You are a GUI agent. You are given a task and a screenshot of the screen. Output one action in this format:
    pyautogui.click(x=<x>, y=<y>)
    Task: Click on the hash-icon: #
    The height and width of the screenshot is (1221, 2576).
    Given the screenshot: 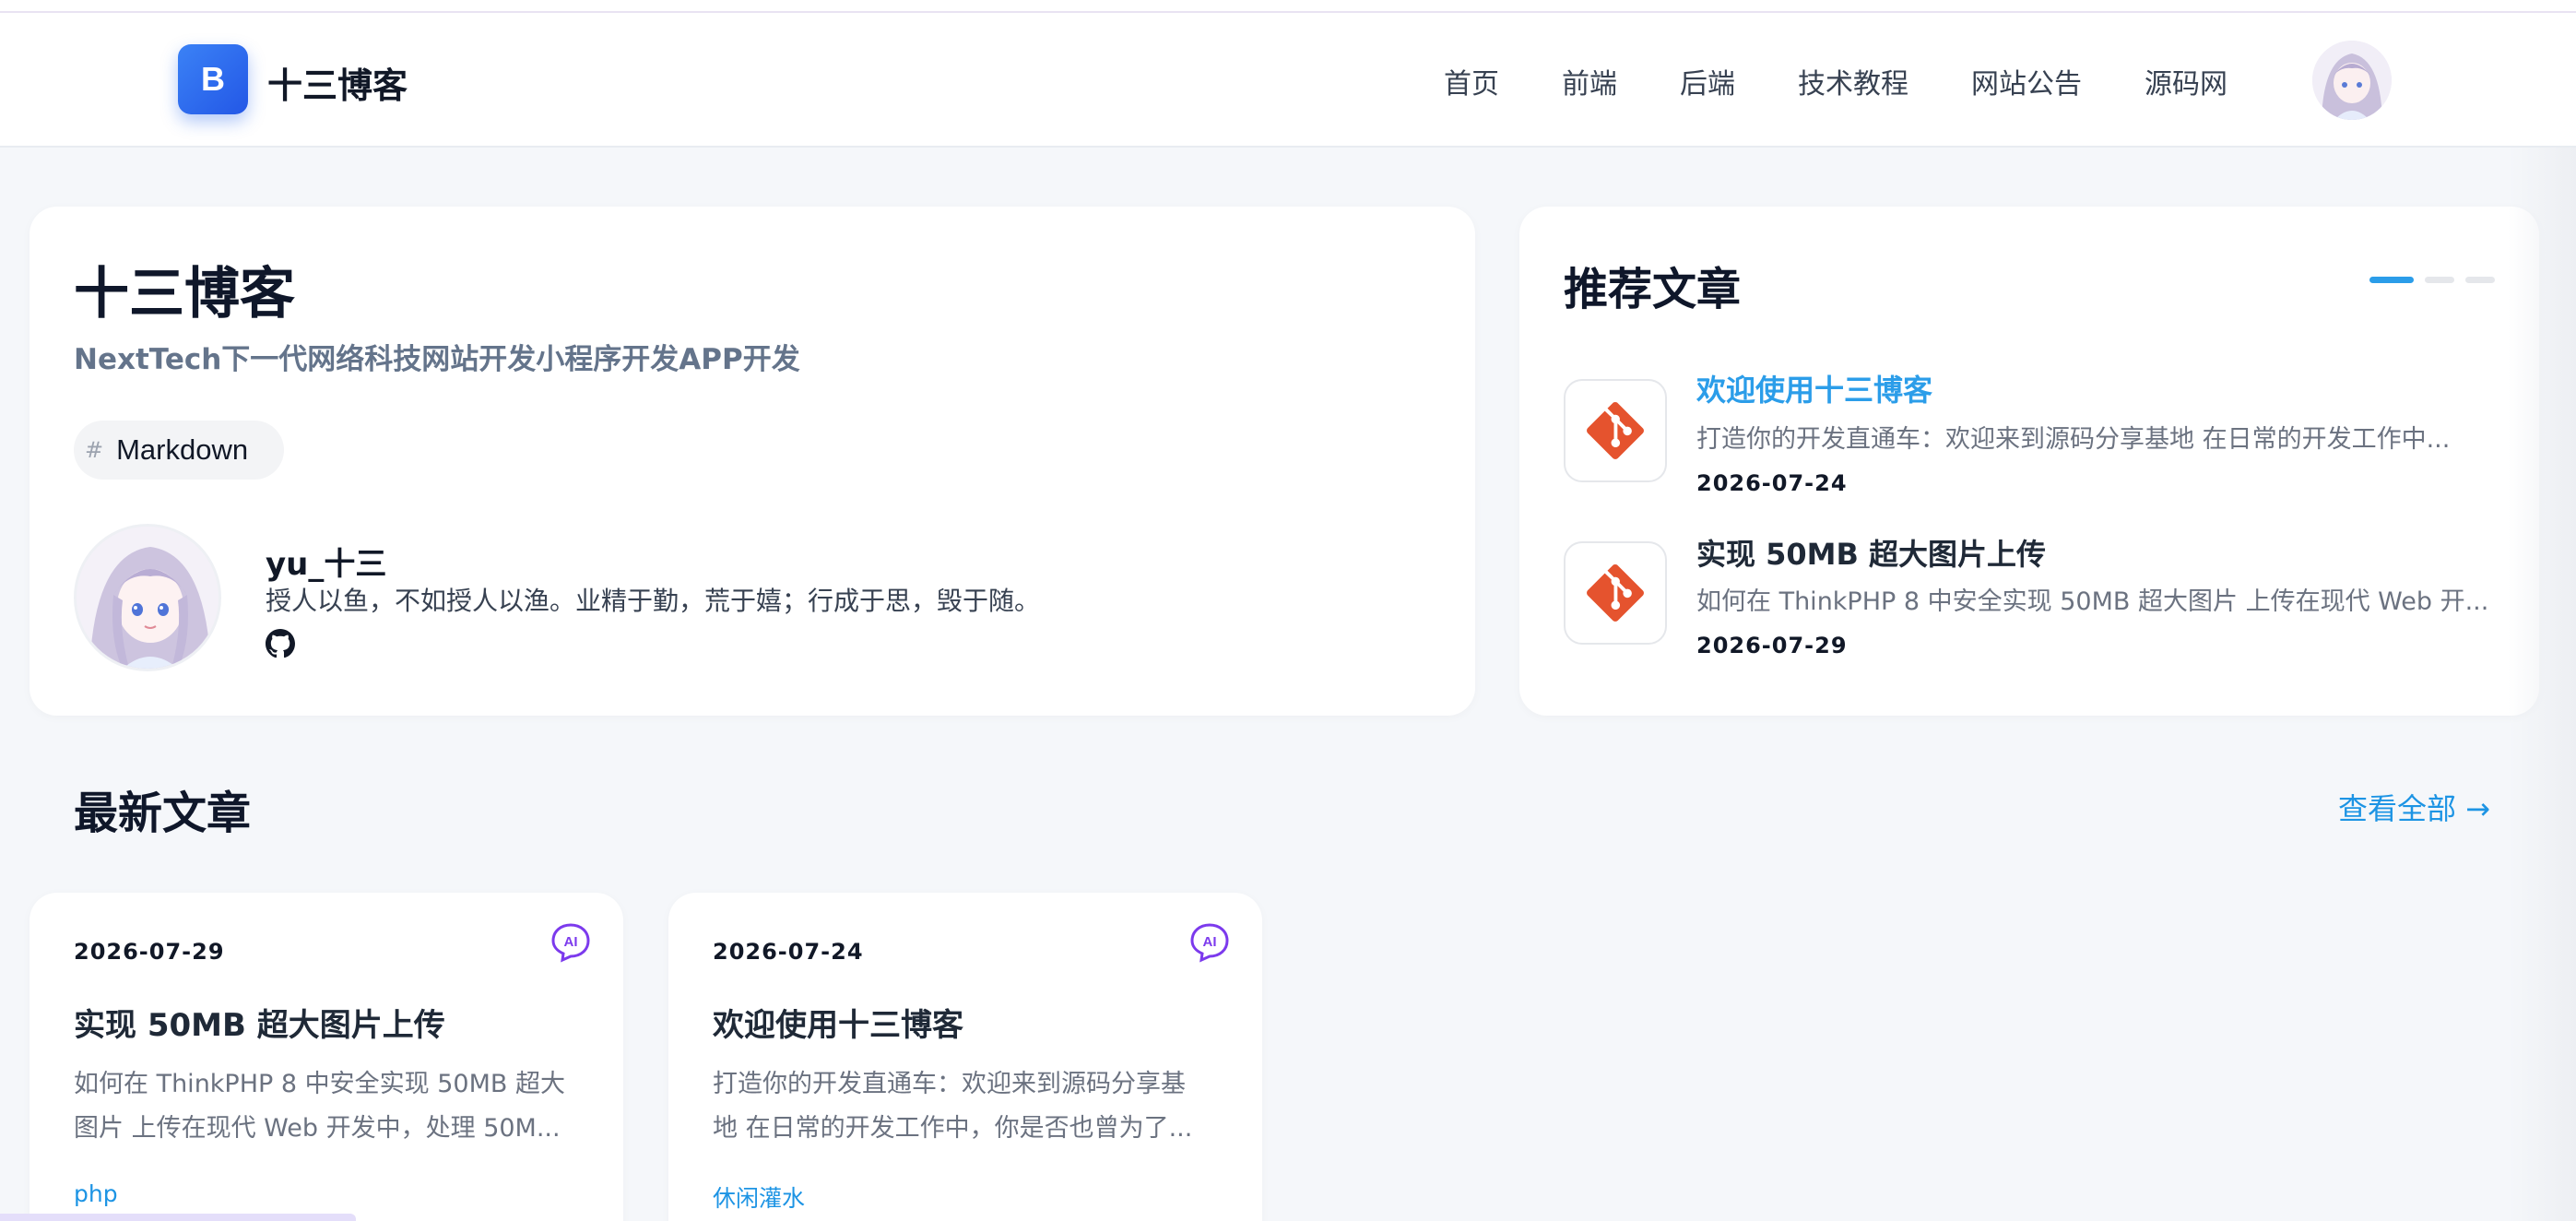 What is the action you would take?
    pyautogui.click(x=94, y=450)
    